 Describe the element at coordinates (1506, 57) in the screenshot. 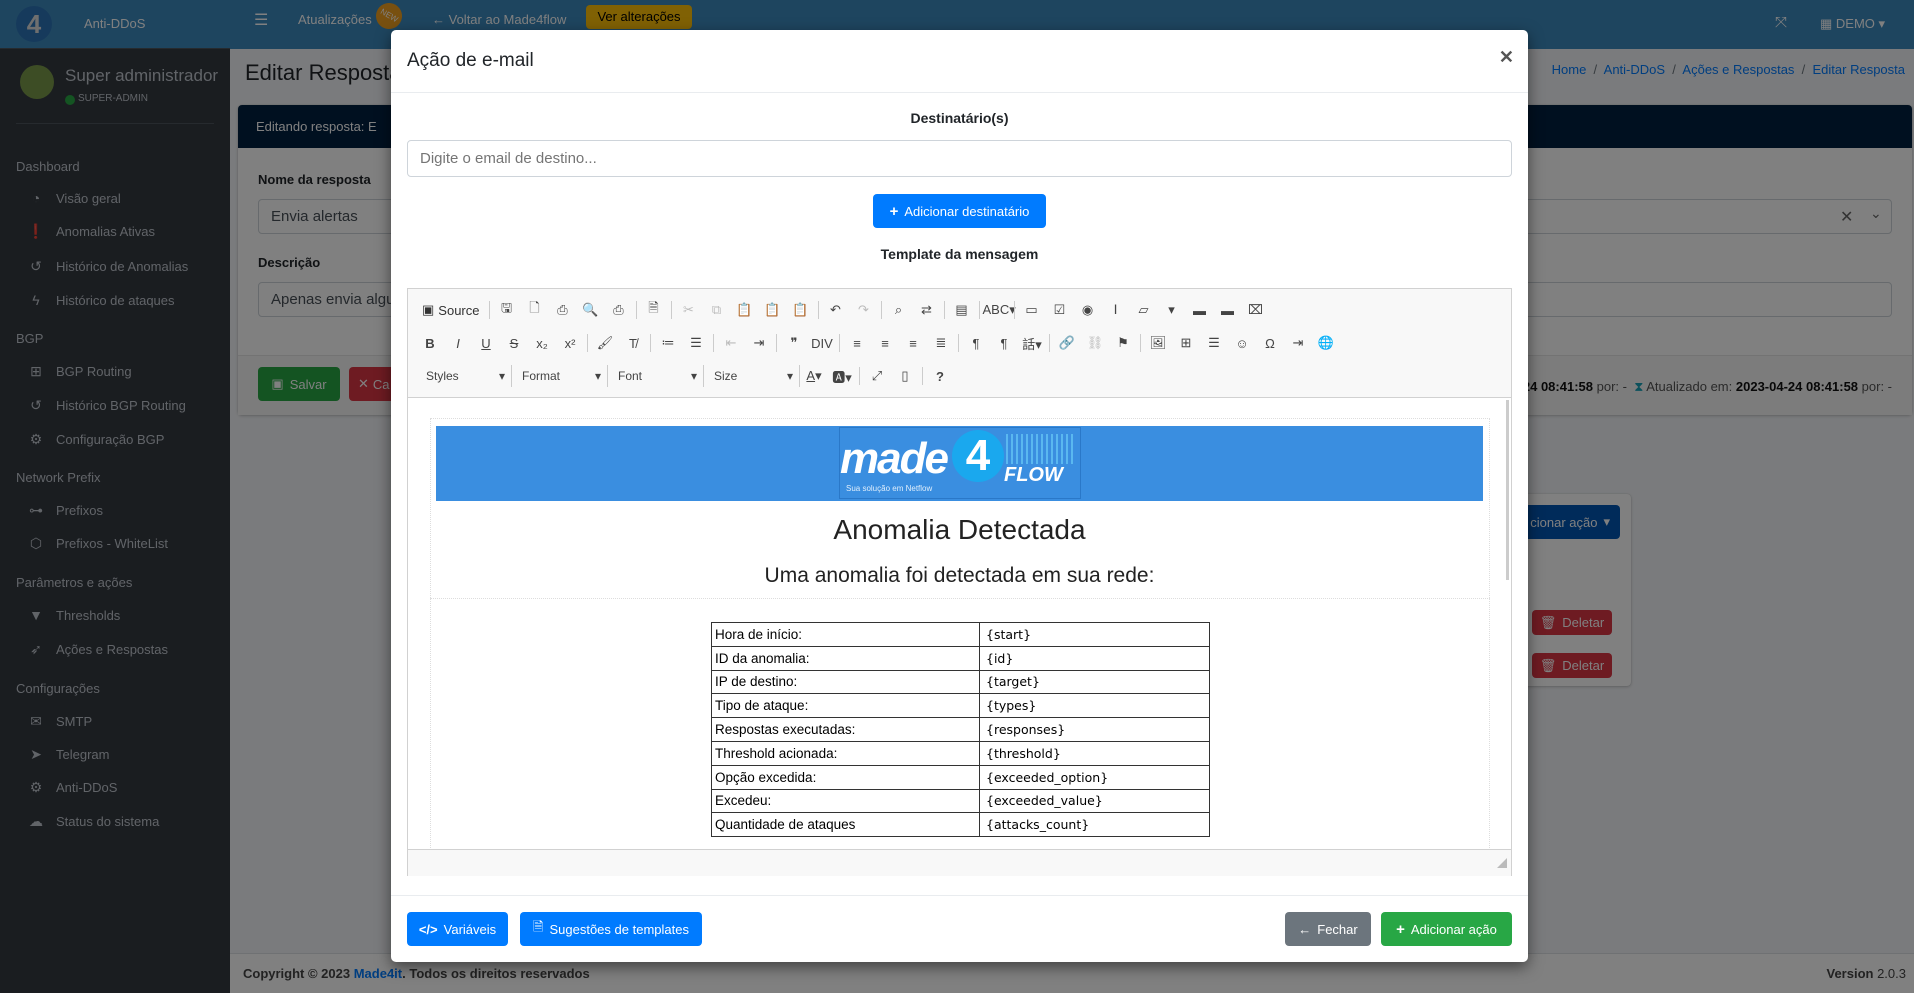

I see `close-button: ✕` at that location.